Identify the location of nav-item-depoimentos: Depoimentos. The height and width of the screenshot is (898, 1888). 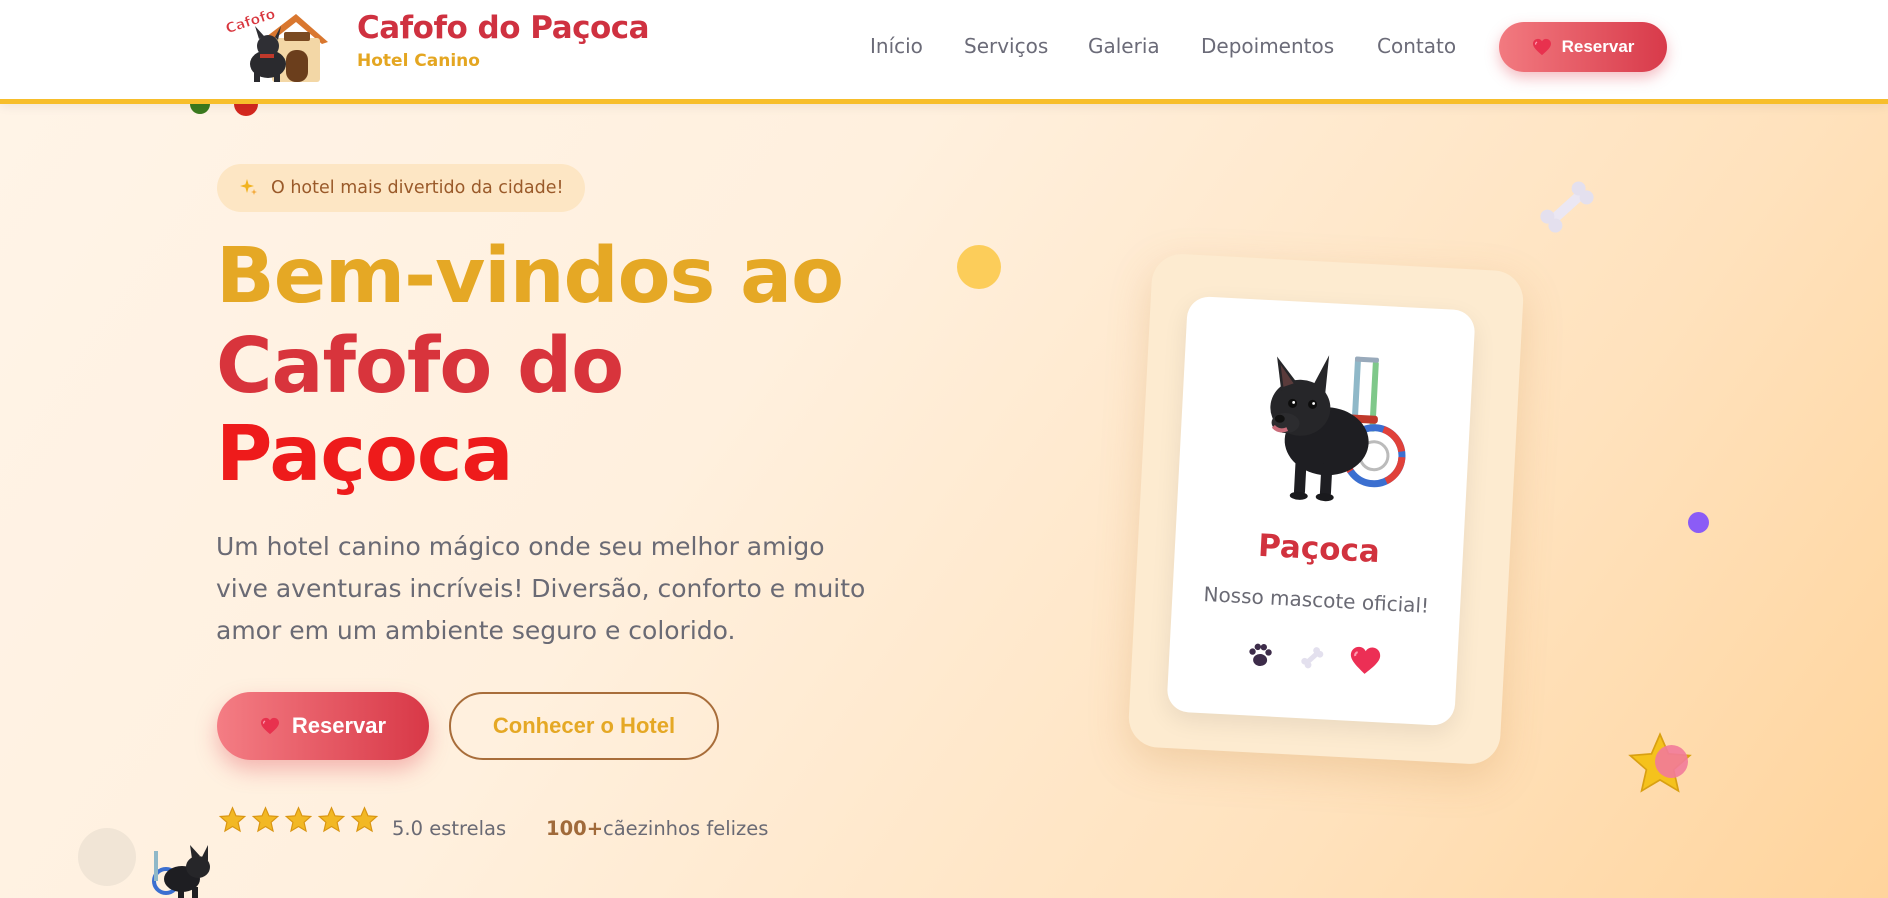
(1267, 46).